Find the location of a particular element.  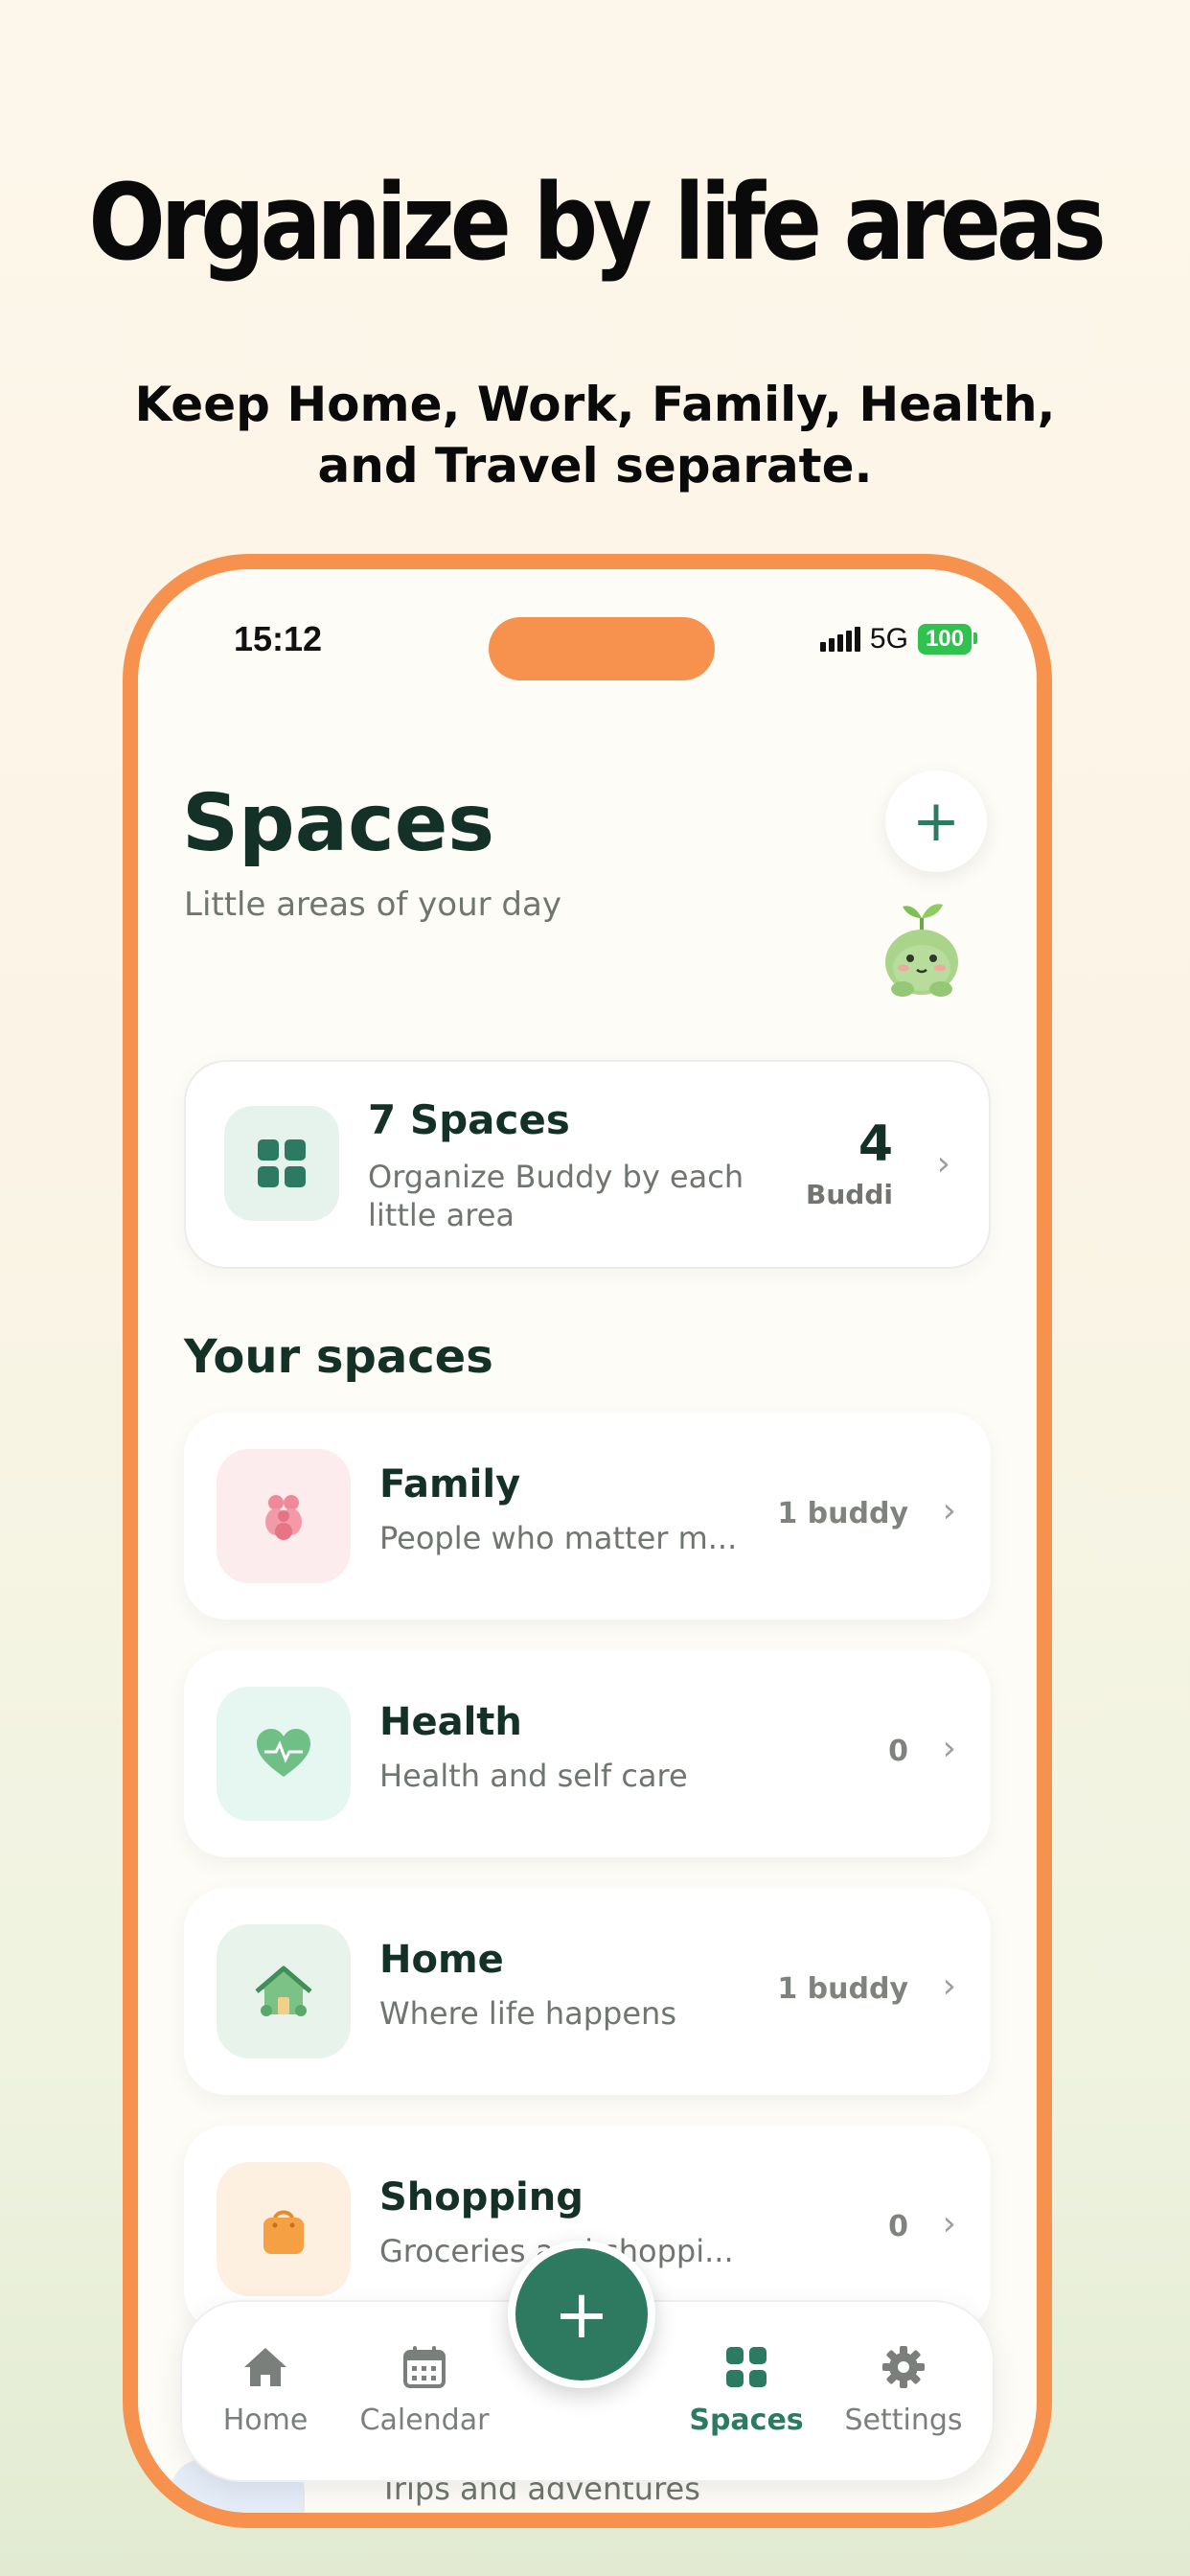

dynamic-island is located at coordinates (602, 648).